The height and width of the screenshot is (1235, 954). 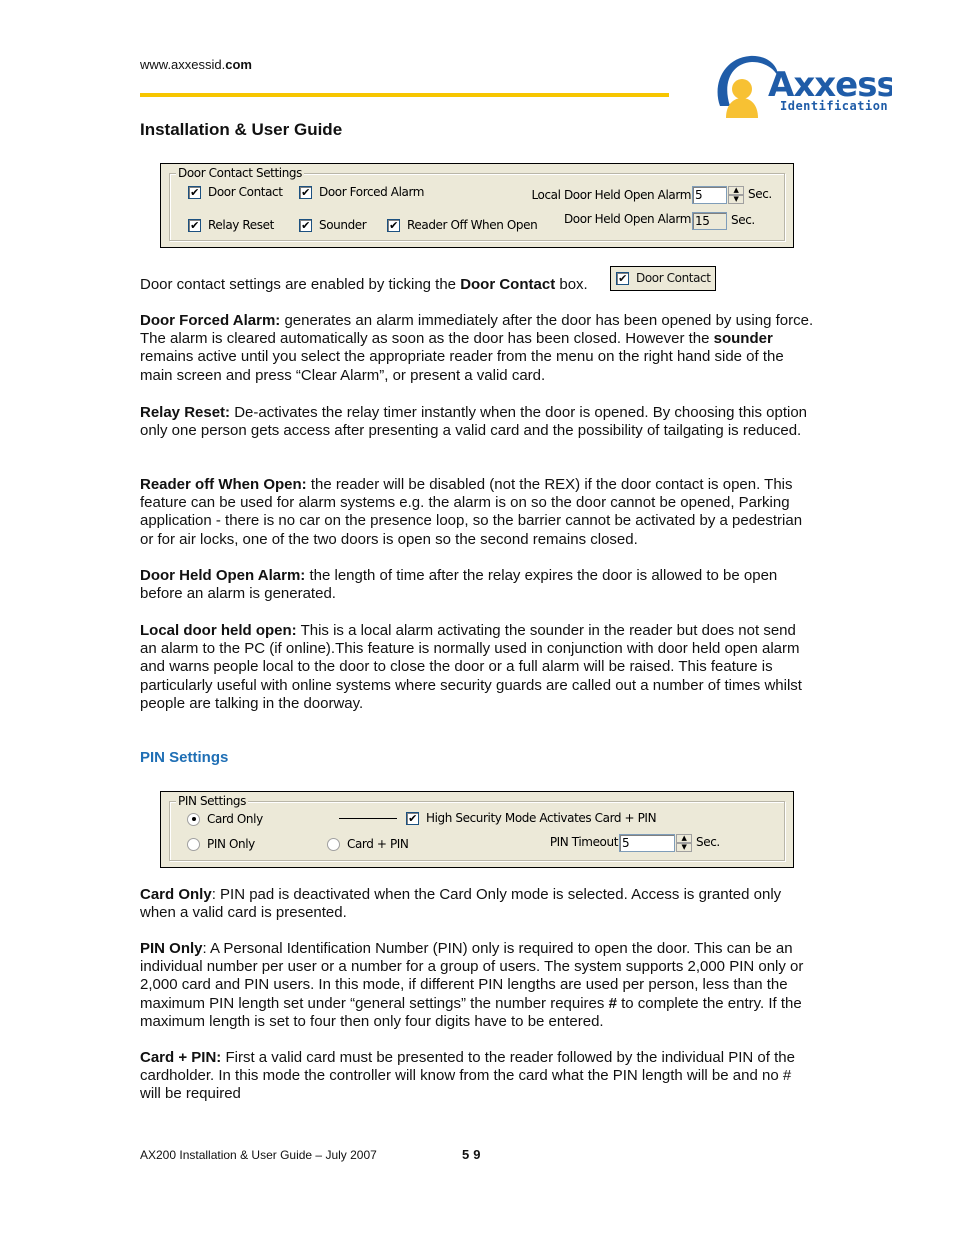 I want to click on pin-timeout-input: 5, so click(x=647, y=843).